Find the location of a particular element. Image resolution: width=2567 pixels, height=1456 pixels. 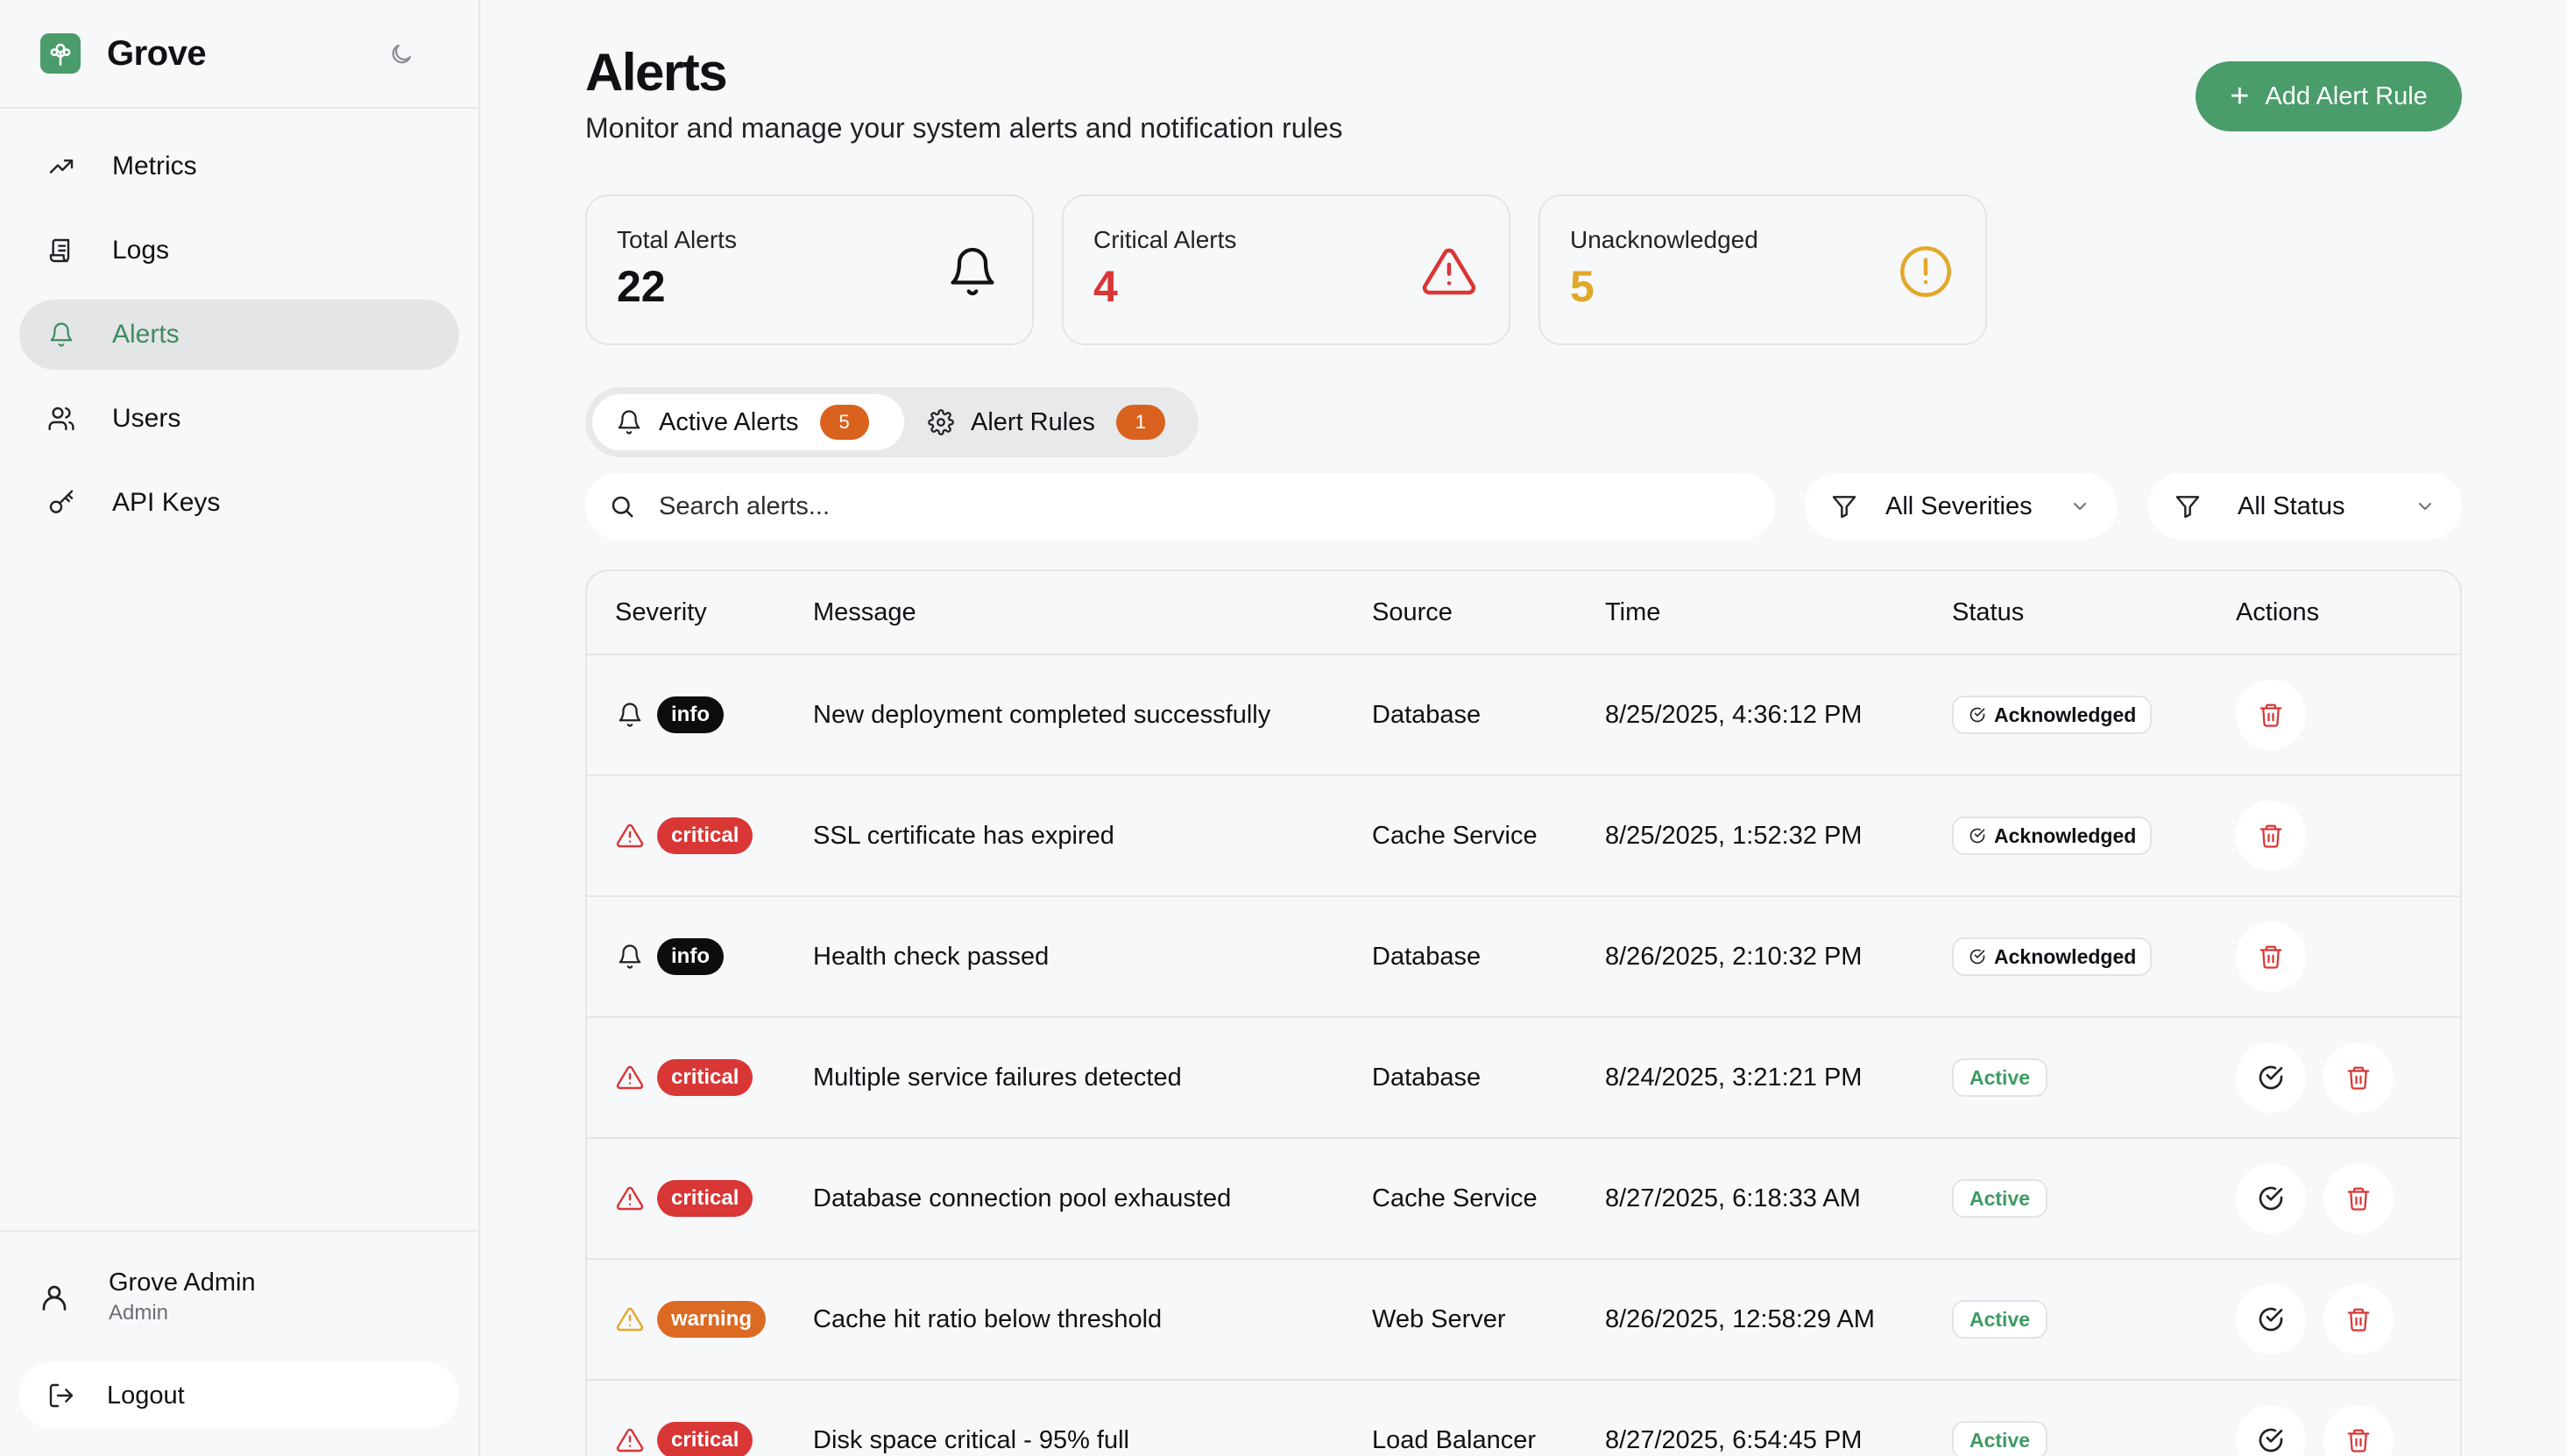

status-filter-select: All Status is located at coordinates (2305, 506).